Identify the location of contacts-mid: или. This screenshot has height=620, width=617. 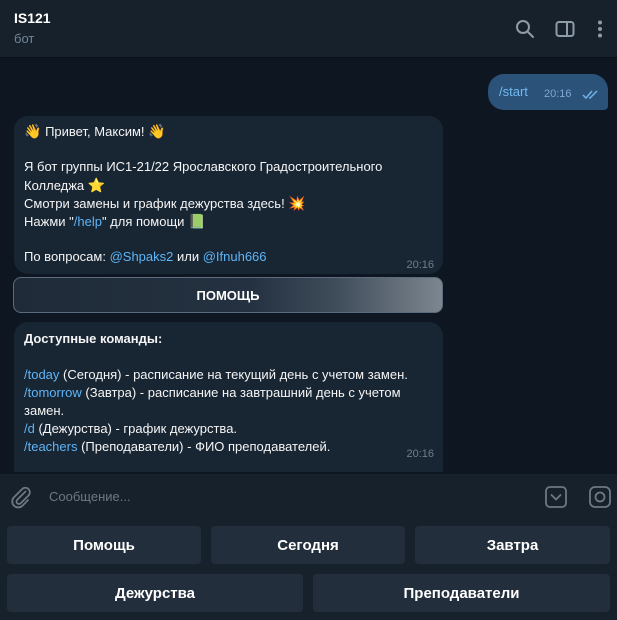
(188, 256).